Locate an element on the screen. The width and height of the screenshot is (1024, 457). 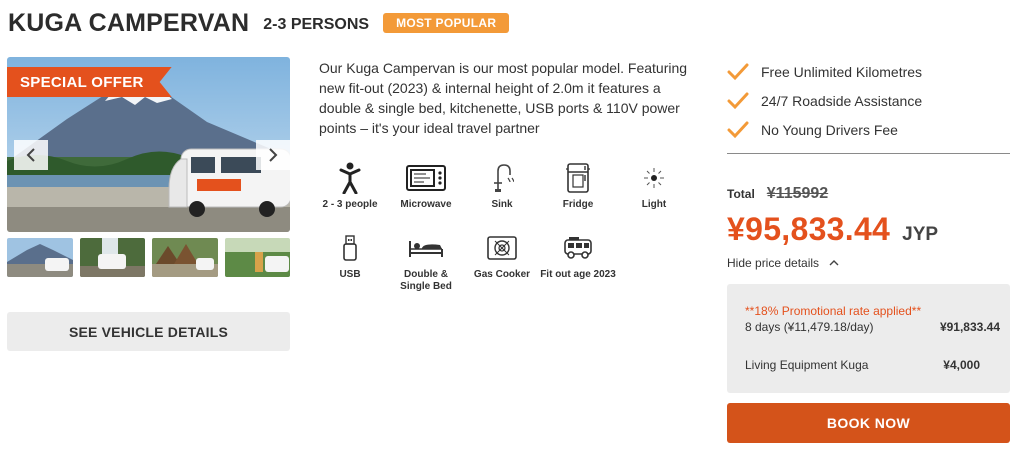
sink-icon is located at coordinates (504, 178).